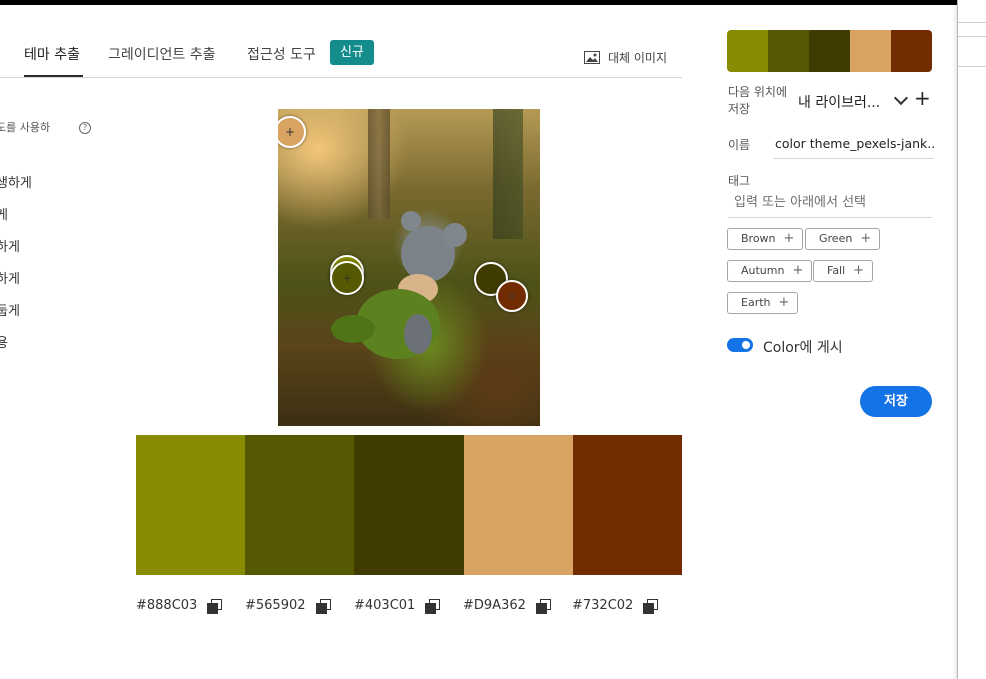 Image resolution: width=986 pixels, height=679 pixels. I want to click on active-tab-indicator, so click(53, 76).